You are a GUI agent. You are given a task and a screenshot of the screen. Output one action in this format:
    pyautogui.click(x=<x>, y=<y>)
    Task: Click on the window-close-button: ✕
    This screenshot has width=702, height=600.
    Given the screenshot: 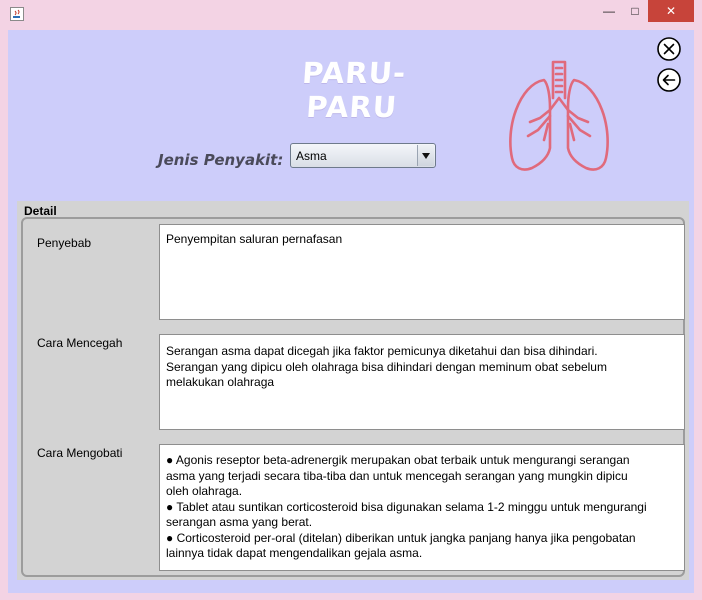 What is the action you would take?
    pyautogui.click(x=671, y=11)
    